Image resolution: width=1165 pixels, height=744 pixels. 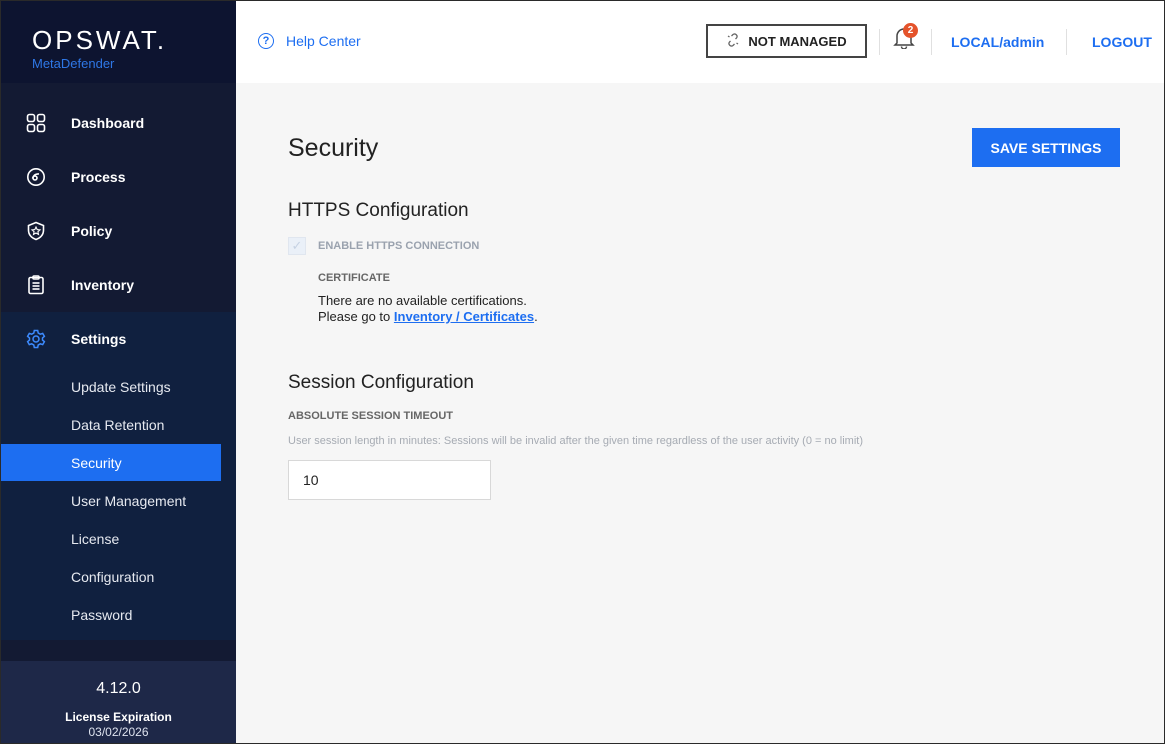 I want to click on sidebar-item-settings: Settings, so click(x=118, y=339).